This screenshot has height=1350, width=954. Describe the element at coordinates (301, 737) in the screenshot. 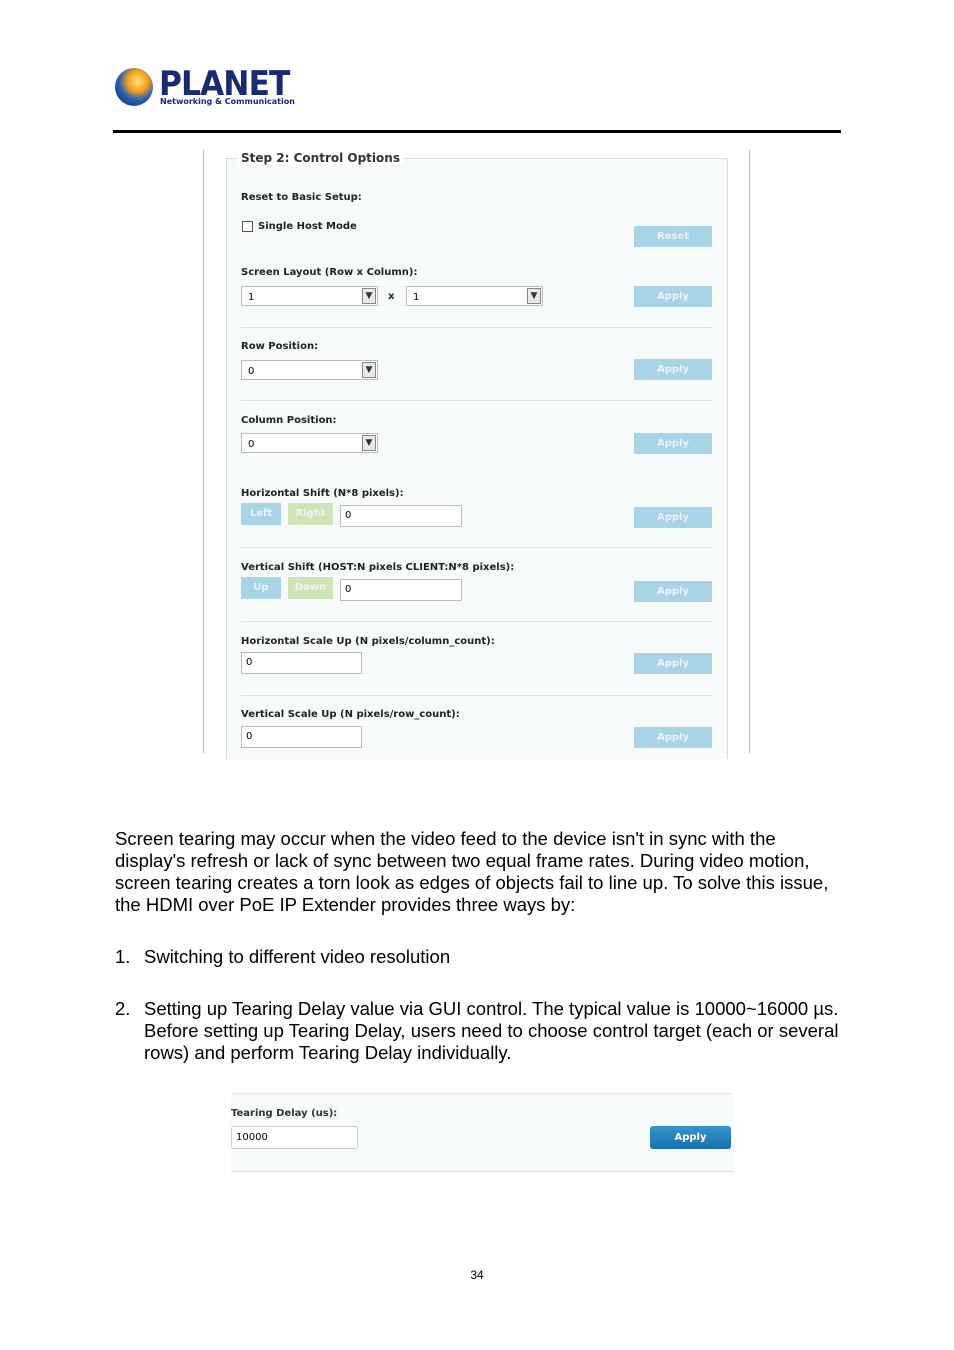

I see `vscale-input: 0` at that location.